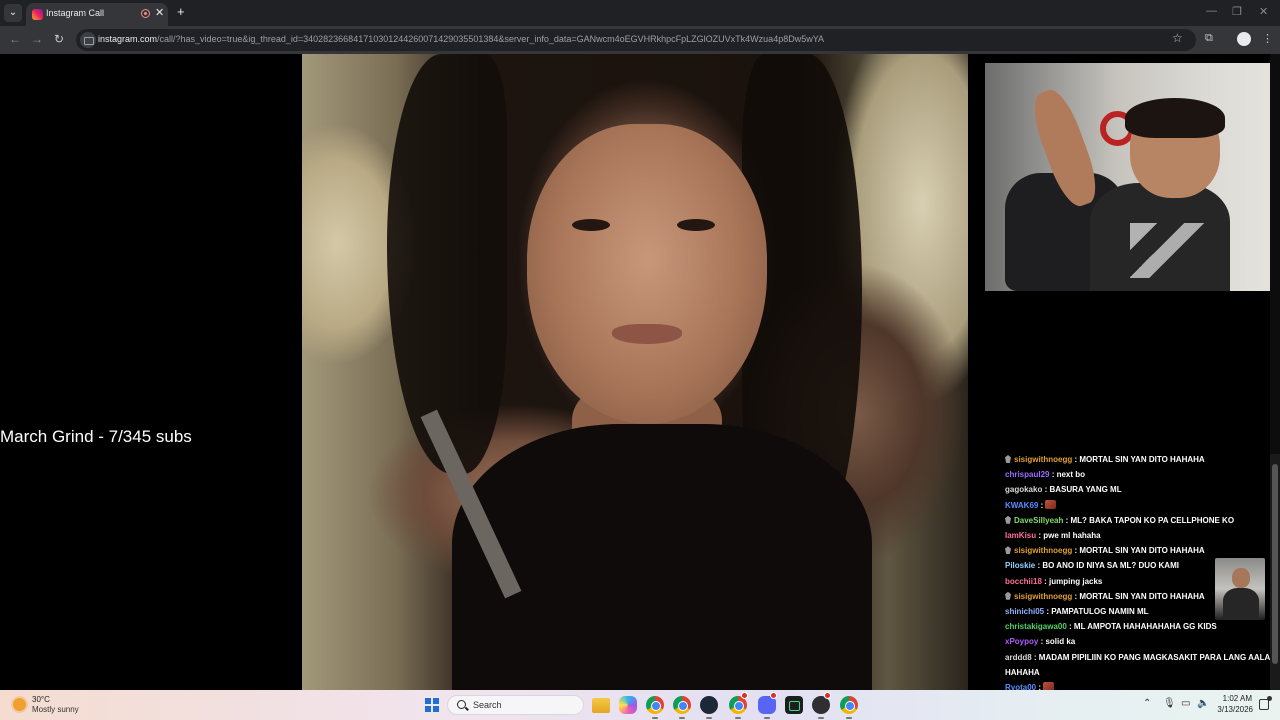  What do you see at coordinates (432, 705) in the screenshot?
I see `windows-start-icon` at bounding box center [432, 705].